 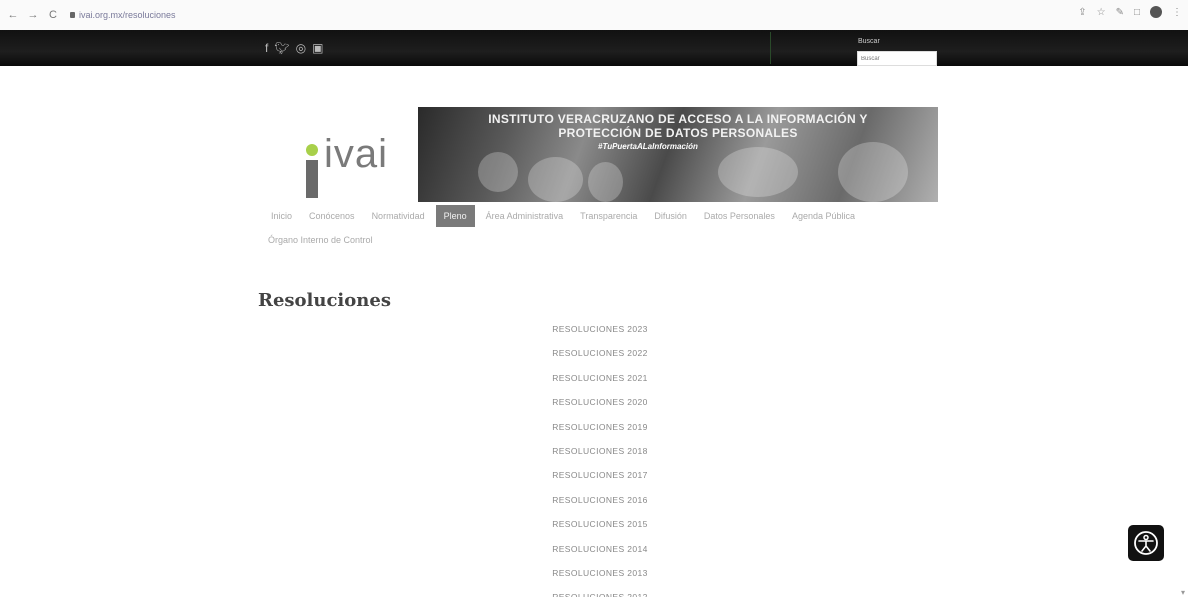 I want to click on extensions-icon: ✎, so click(x=1120, y=12).